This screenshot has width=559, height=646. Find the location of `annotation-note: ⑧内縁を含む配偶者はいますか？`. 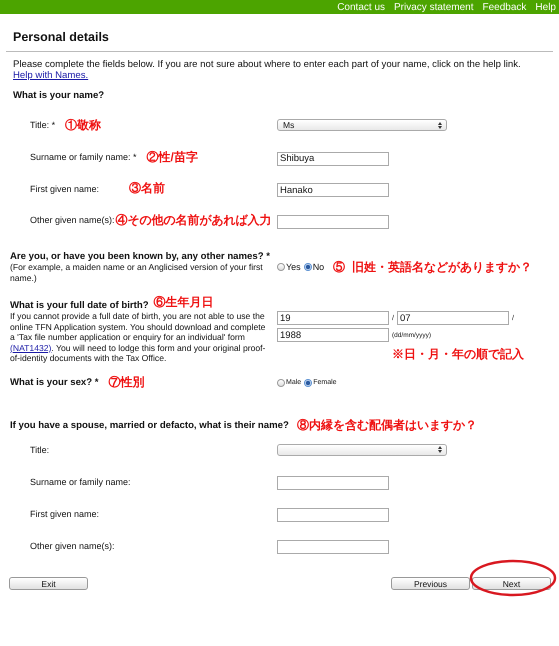

annotation-note: ⑧内縁を含む配偶者はいますか？ is located at coordinates (386, 425).